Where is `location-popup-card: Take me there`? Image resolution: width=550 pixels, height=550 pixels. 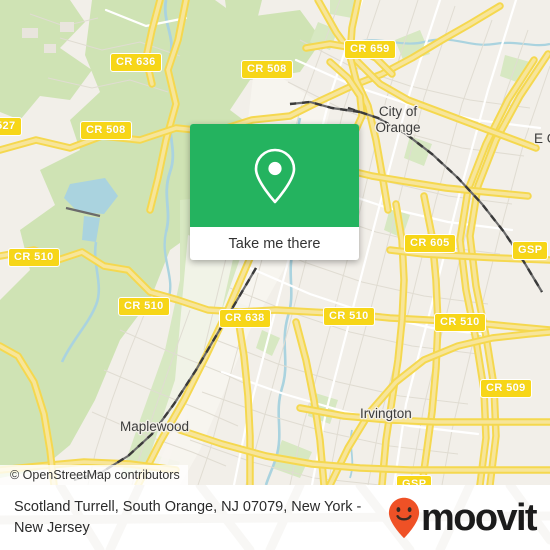
location-popup-card: Take me there is located at coordinates (274, 192).